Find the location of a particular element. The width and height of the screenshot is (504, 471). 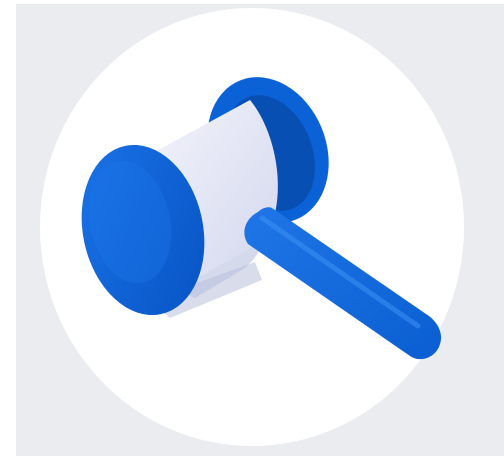

gavel-handle is located at coordinates (343, 283).